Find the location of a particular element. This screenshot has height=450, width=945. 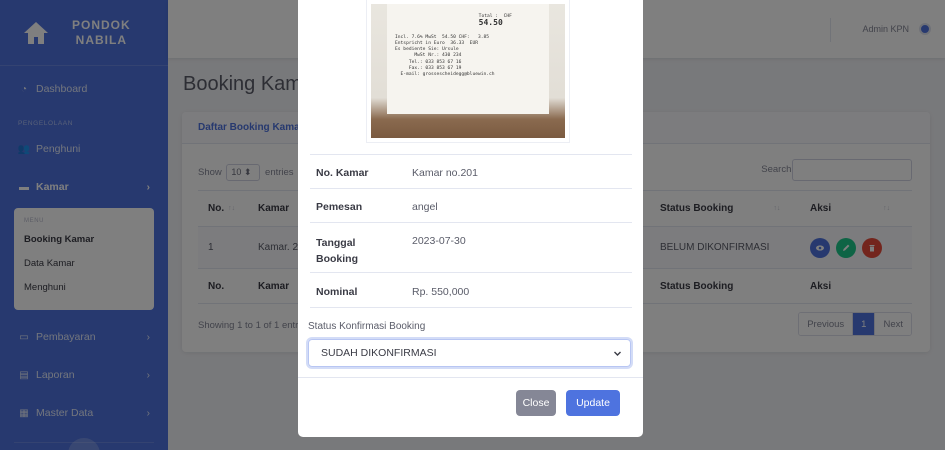

detail-row-no-kamar: No. Kamar Kamar no.201 is located at coordinates (471, 171).